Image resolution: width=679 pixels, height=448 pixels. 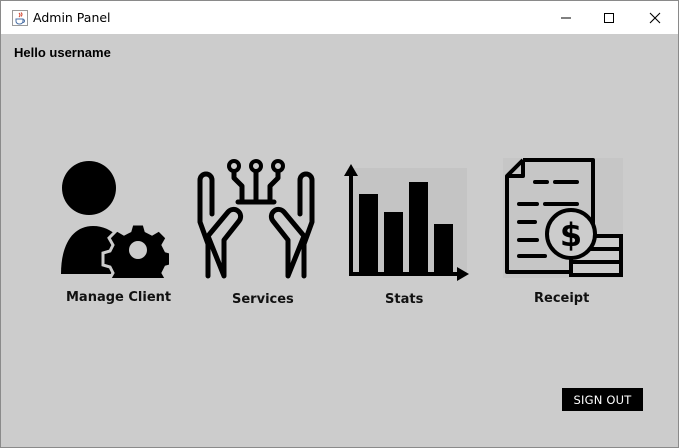 I want to click on title-bar: Admin Panel, so click(x=339, y=17).